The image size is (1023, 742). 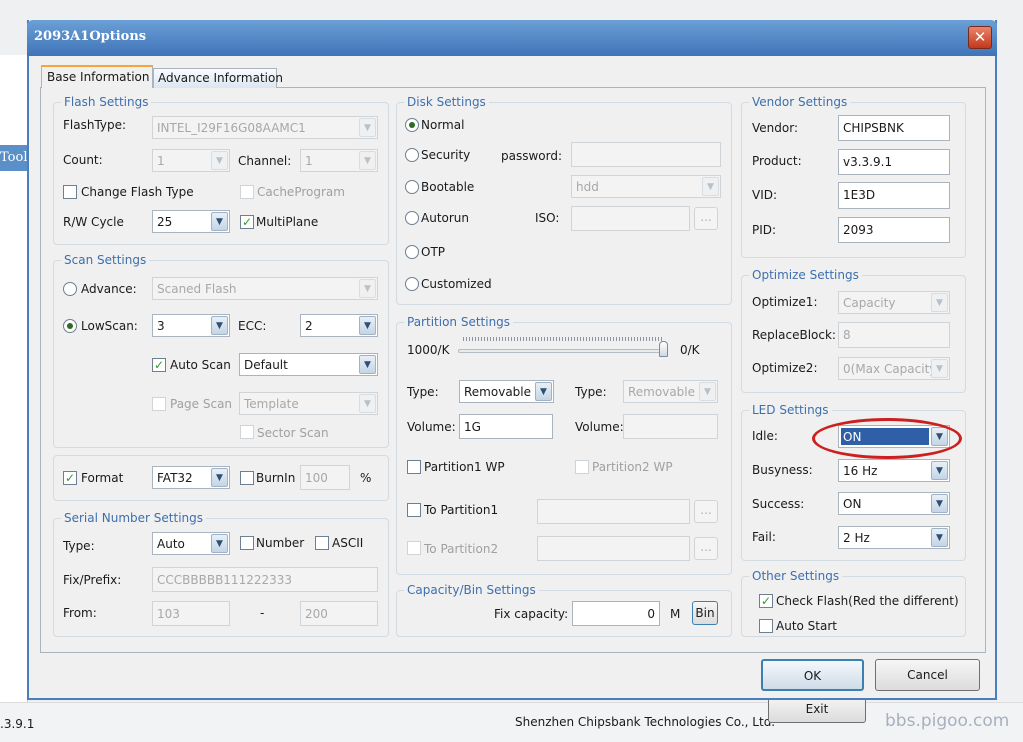 I want to click on close-icon: ✕, so click(x=980, y=37).